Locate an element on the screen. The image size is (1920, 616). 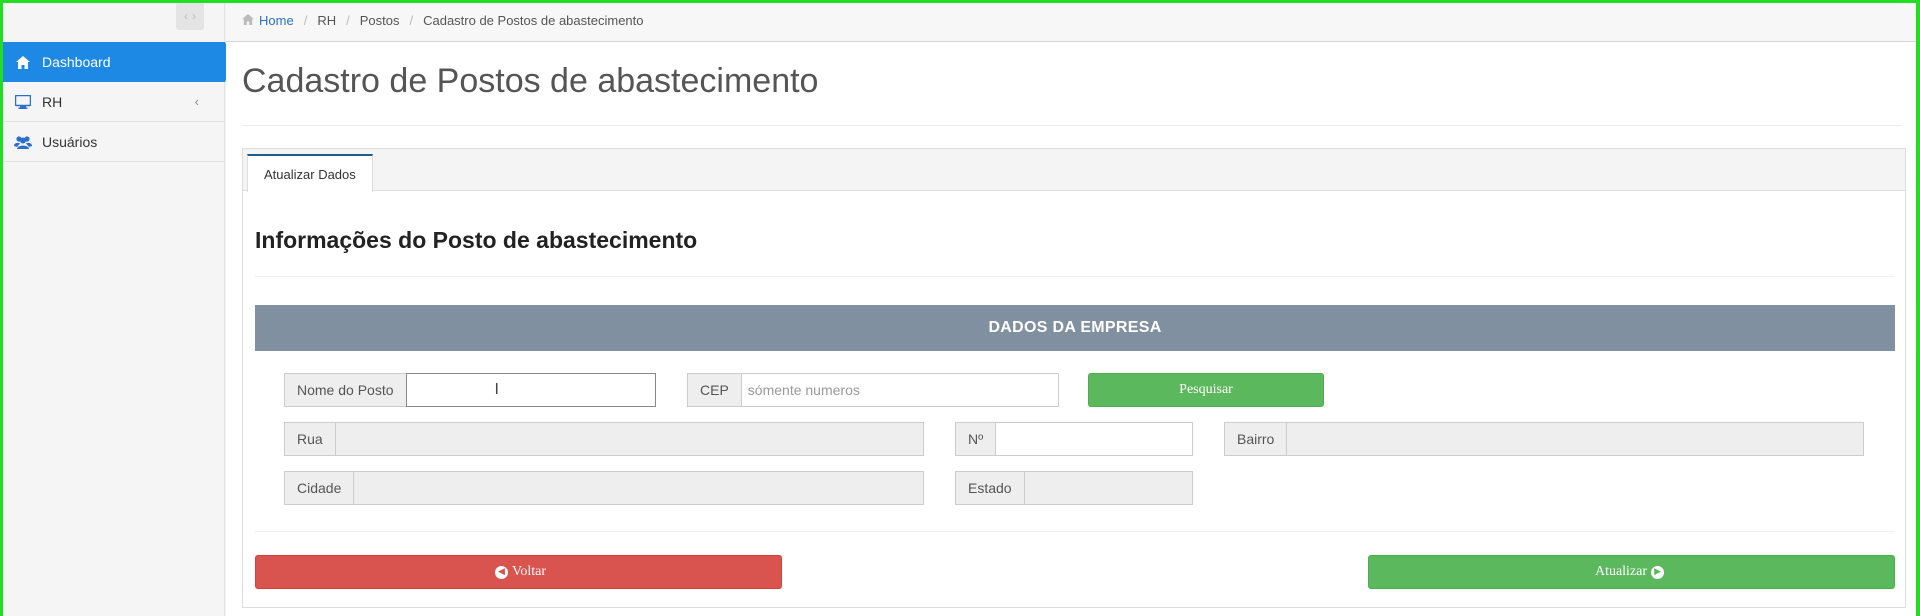
sidebar-item-label: Dashboard is located at coordinates (76, 62).